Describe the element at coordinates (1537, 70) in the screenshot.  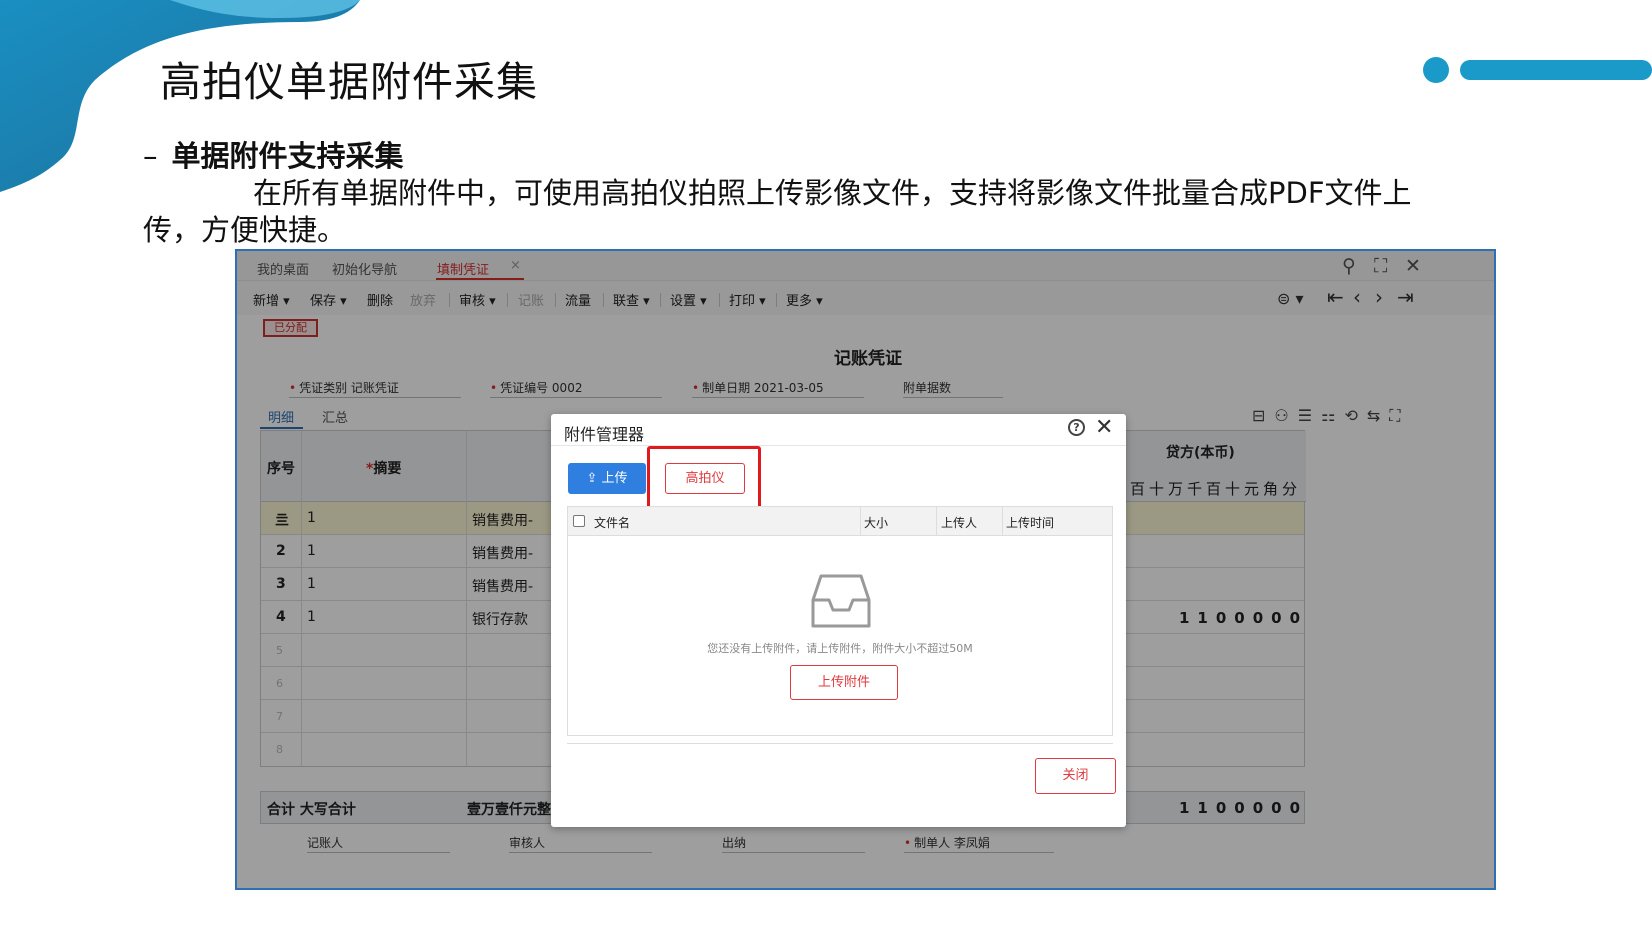
I see `decorative-pill` at that location.